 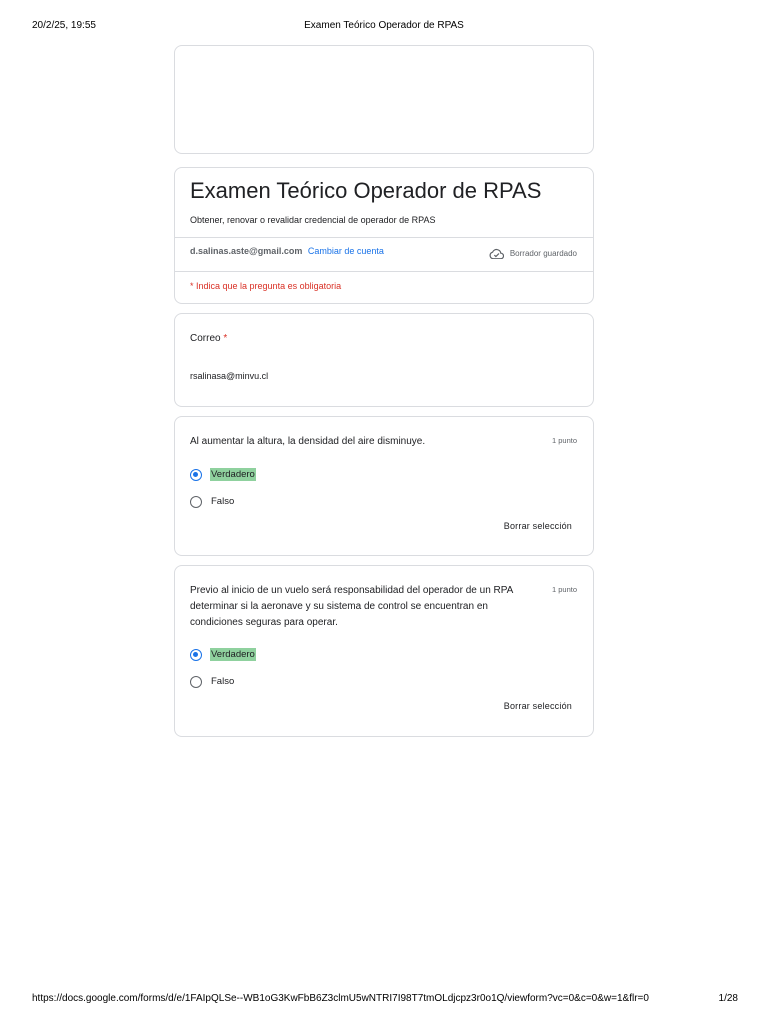 What do you see at coordinates (225, 338) in the screenshot?
I see `required-mark: *` at bounding box center [225, 338].